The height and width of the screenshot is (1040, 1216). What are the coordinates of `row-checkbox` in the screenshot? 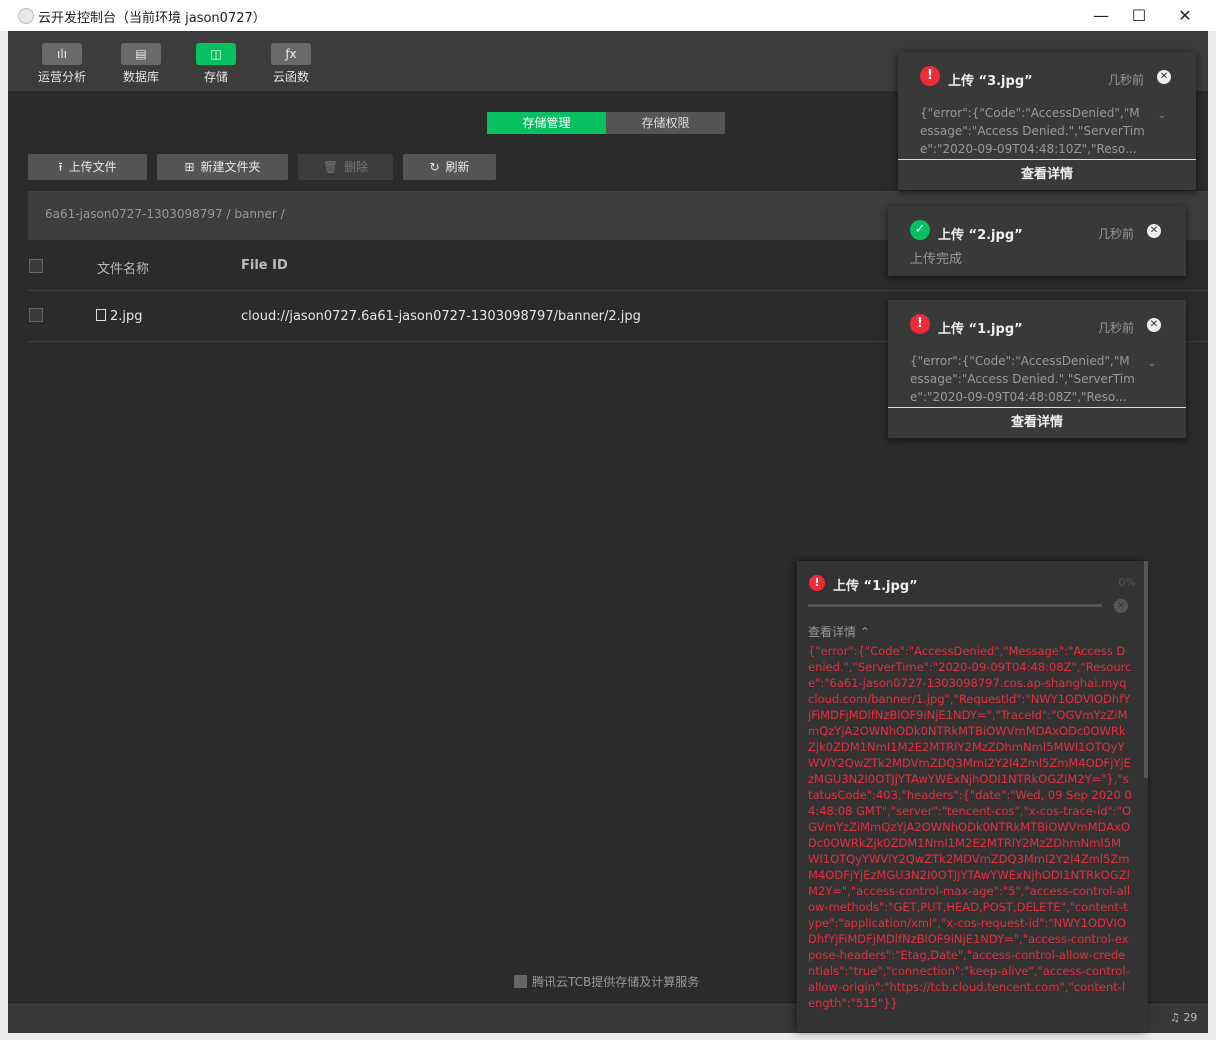 It's located at (36, 315).